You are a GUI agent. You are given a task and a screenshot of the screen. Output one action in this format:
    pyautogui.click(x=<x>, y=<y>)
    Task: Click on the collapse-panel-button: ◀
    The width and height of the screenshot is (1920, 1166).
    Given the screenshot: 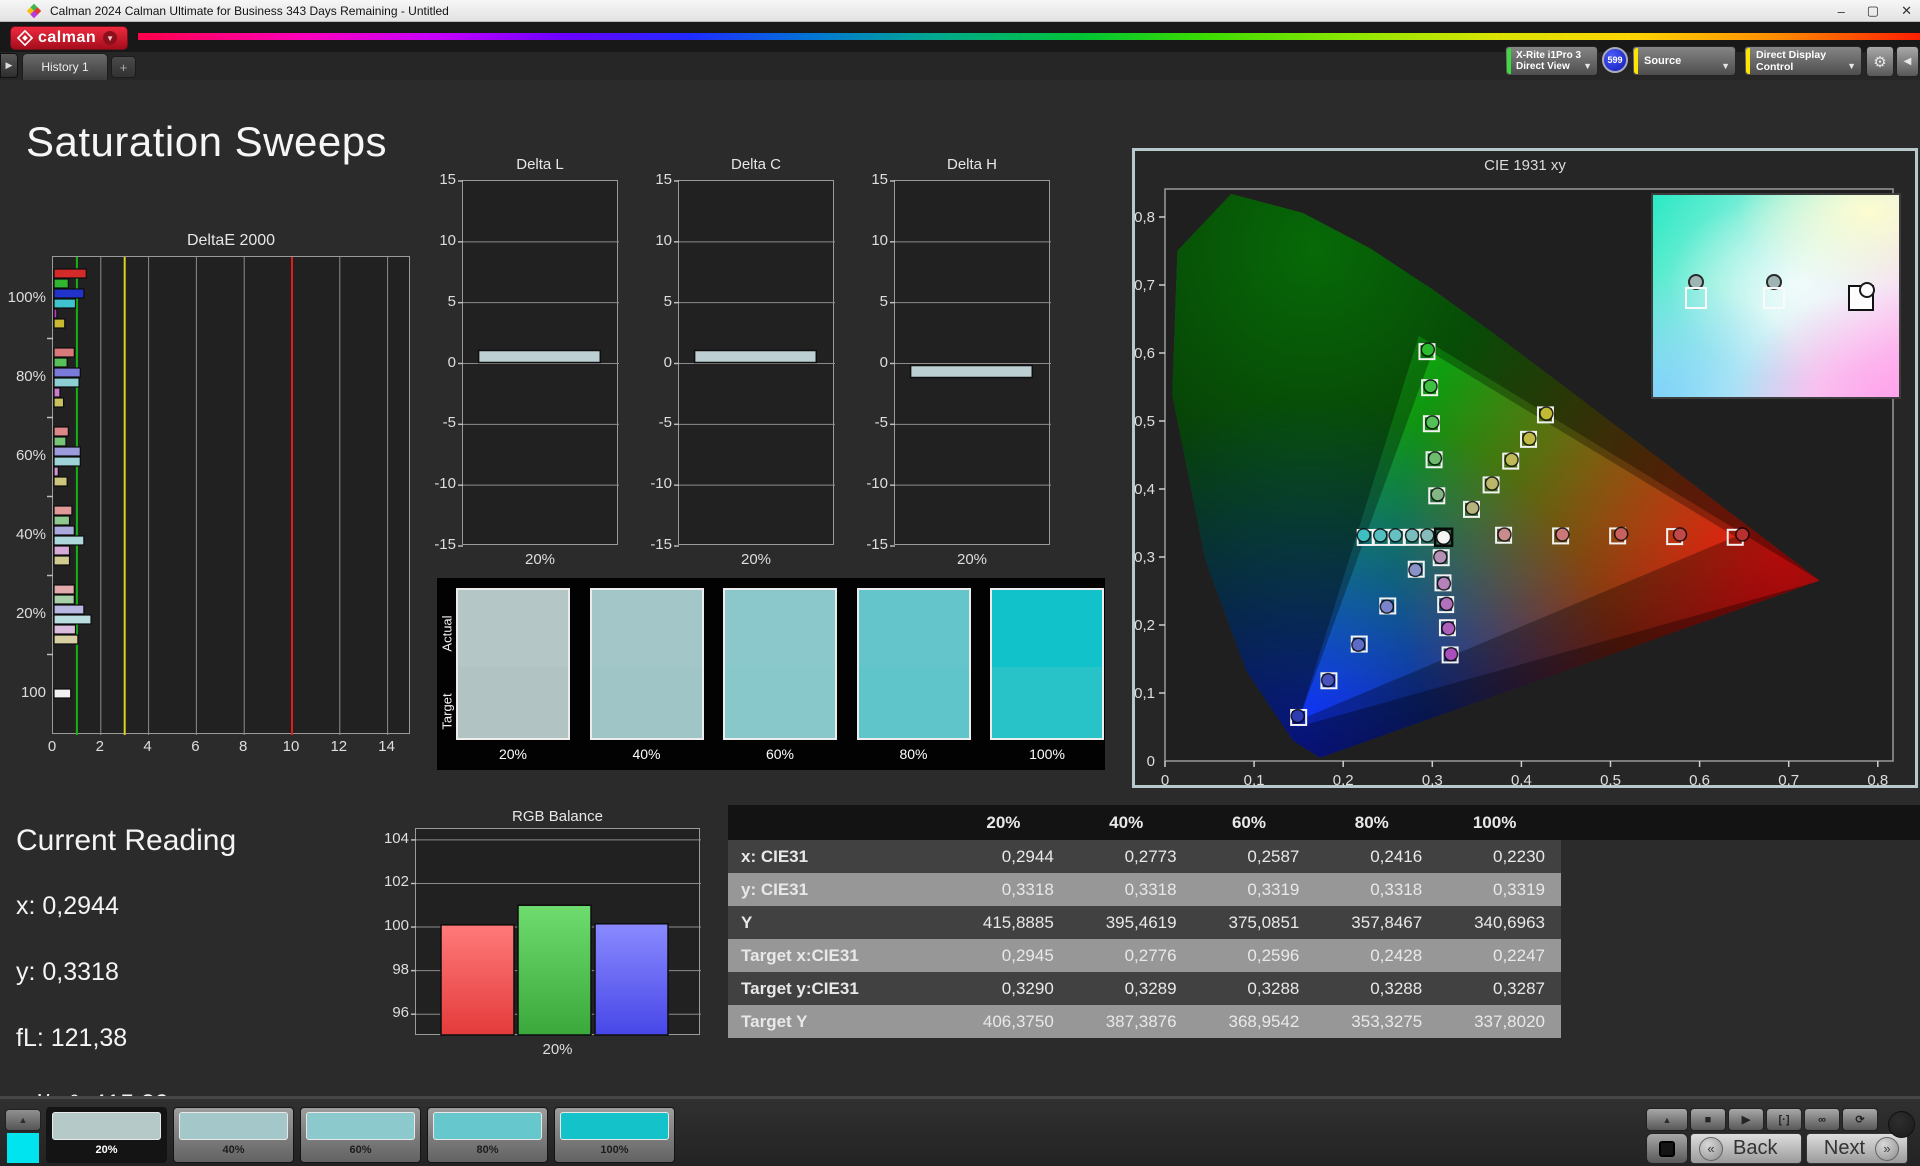 What is the action you would take?
    pyautogui.click(x=1907, y=61)
    